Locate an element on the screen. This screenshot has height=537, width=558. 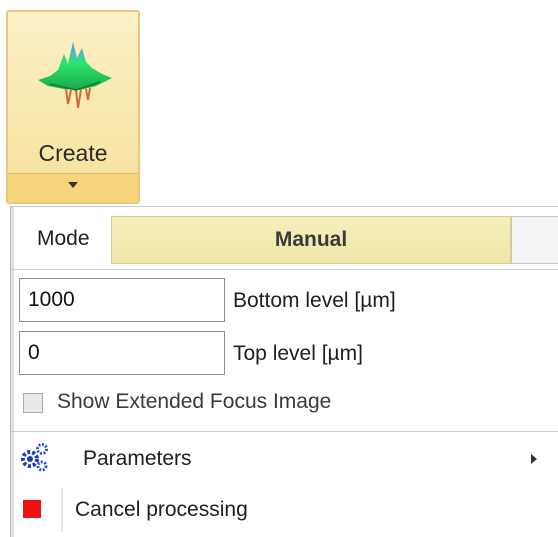
mode-label: Mode is located at coordinates (63, 238).